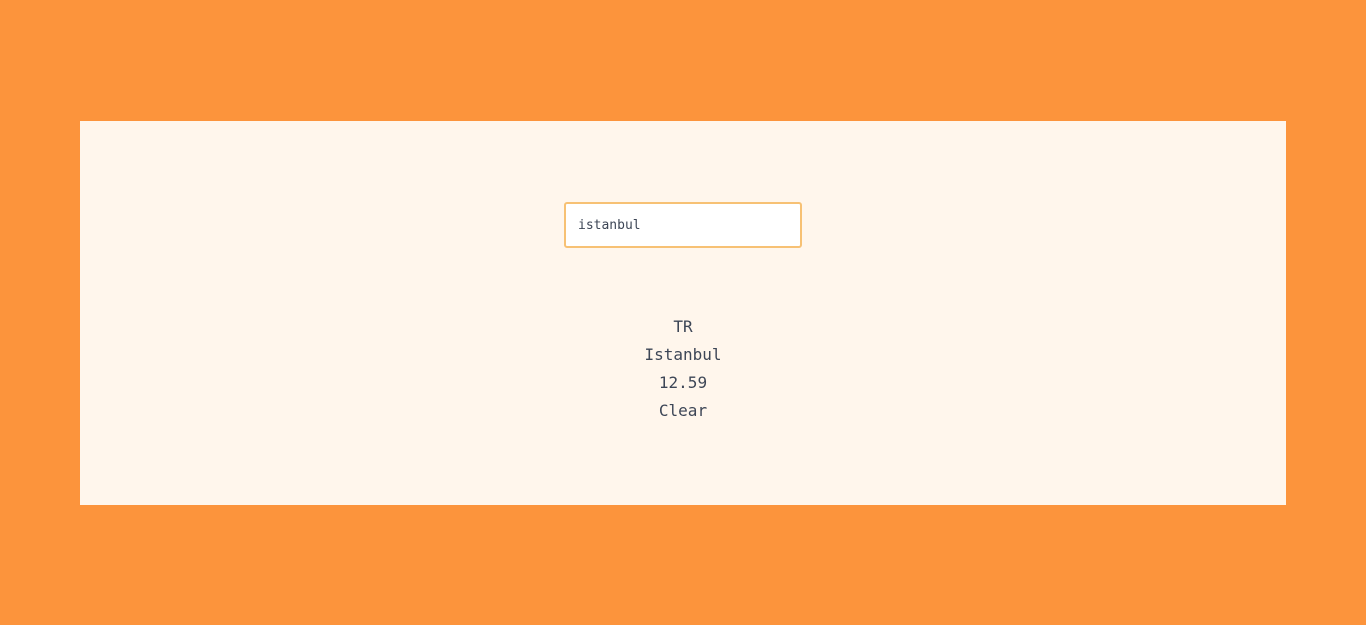 Image resolution: width=1366 pixels, height=625 pixels. I want to click on weather-condition: Clear, so click(683, 410).